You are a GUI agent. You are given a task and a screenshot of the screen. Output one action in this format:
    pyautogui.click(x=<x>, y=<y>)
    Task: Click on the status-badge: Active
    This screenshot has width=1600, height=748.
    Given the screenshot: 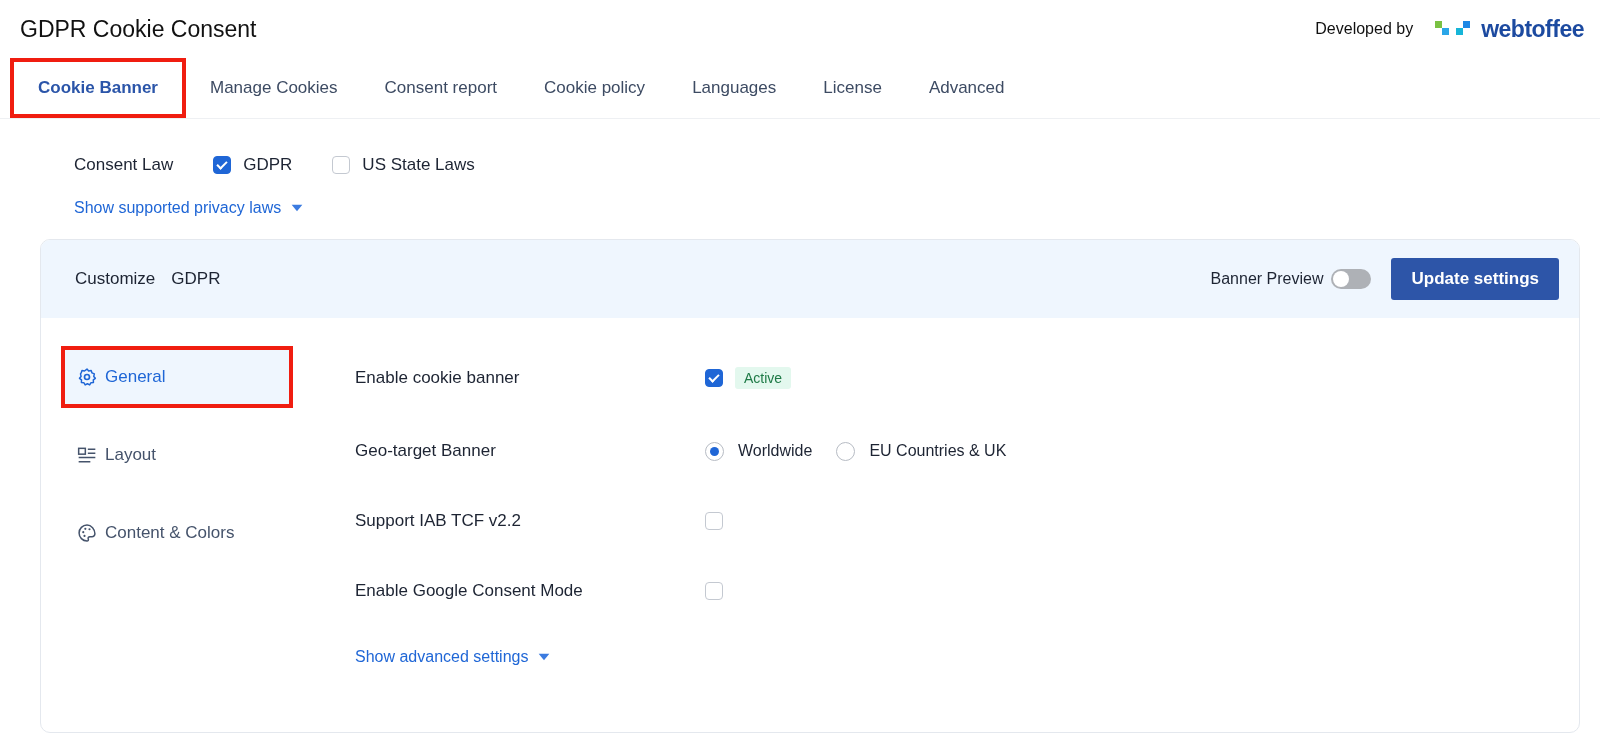 What is the action you would take?
    pyautogui.click(x=763, y=378)
    